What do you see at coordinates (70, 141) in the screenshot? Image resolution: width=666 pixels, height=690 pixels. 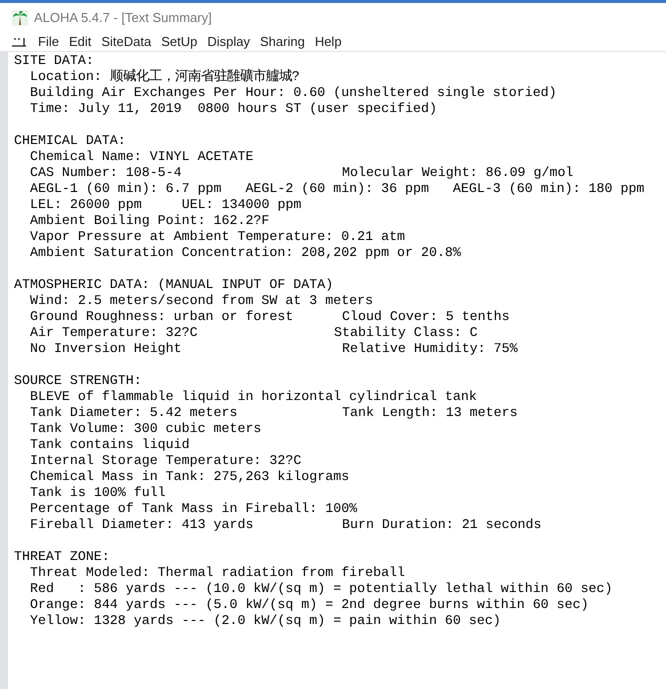 I see `section-heading: CHEMICAL DATA:` at bounding box center [70, 141].